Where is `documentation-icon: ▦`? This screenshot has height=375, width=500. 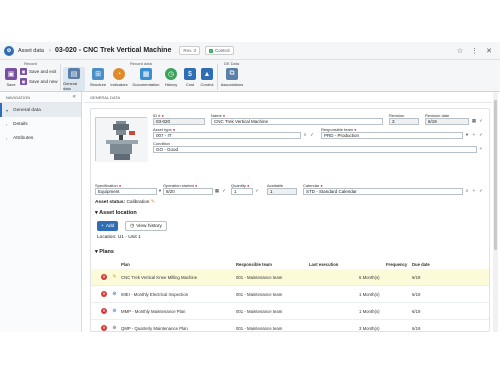
documentation-icon: ▦ is located at coordinates (146, 74).